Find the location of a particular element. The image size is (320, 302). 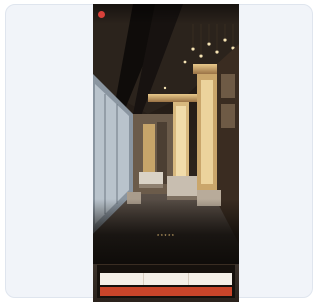

booking-header is located at coordinates (166, 269).